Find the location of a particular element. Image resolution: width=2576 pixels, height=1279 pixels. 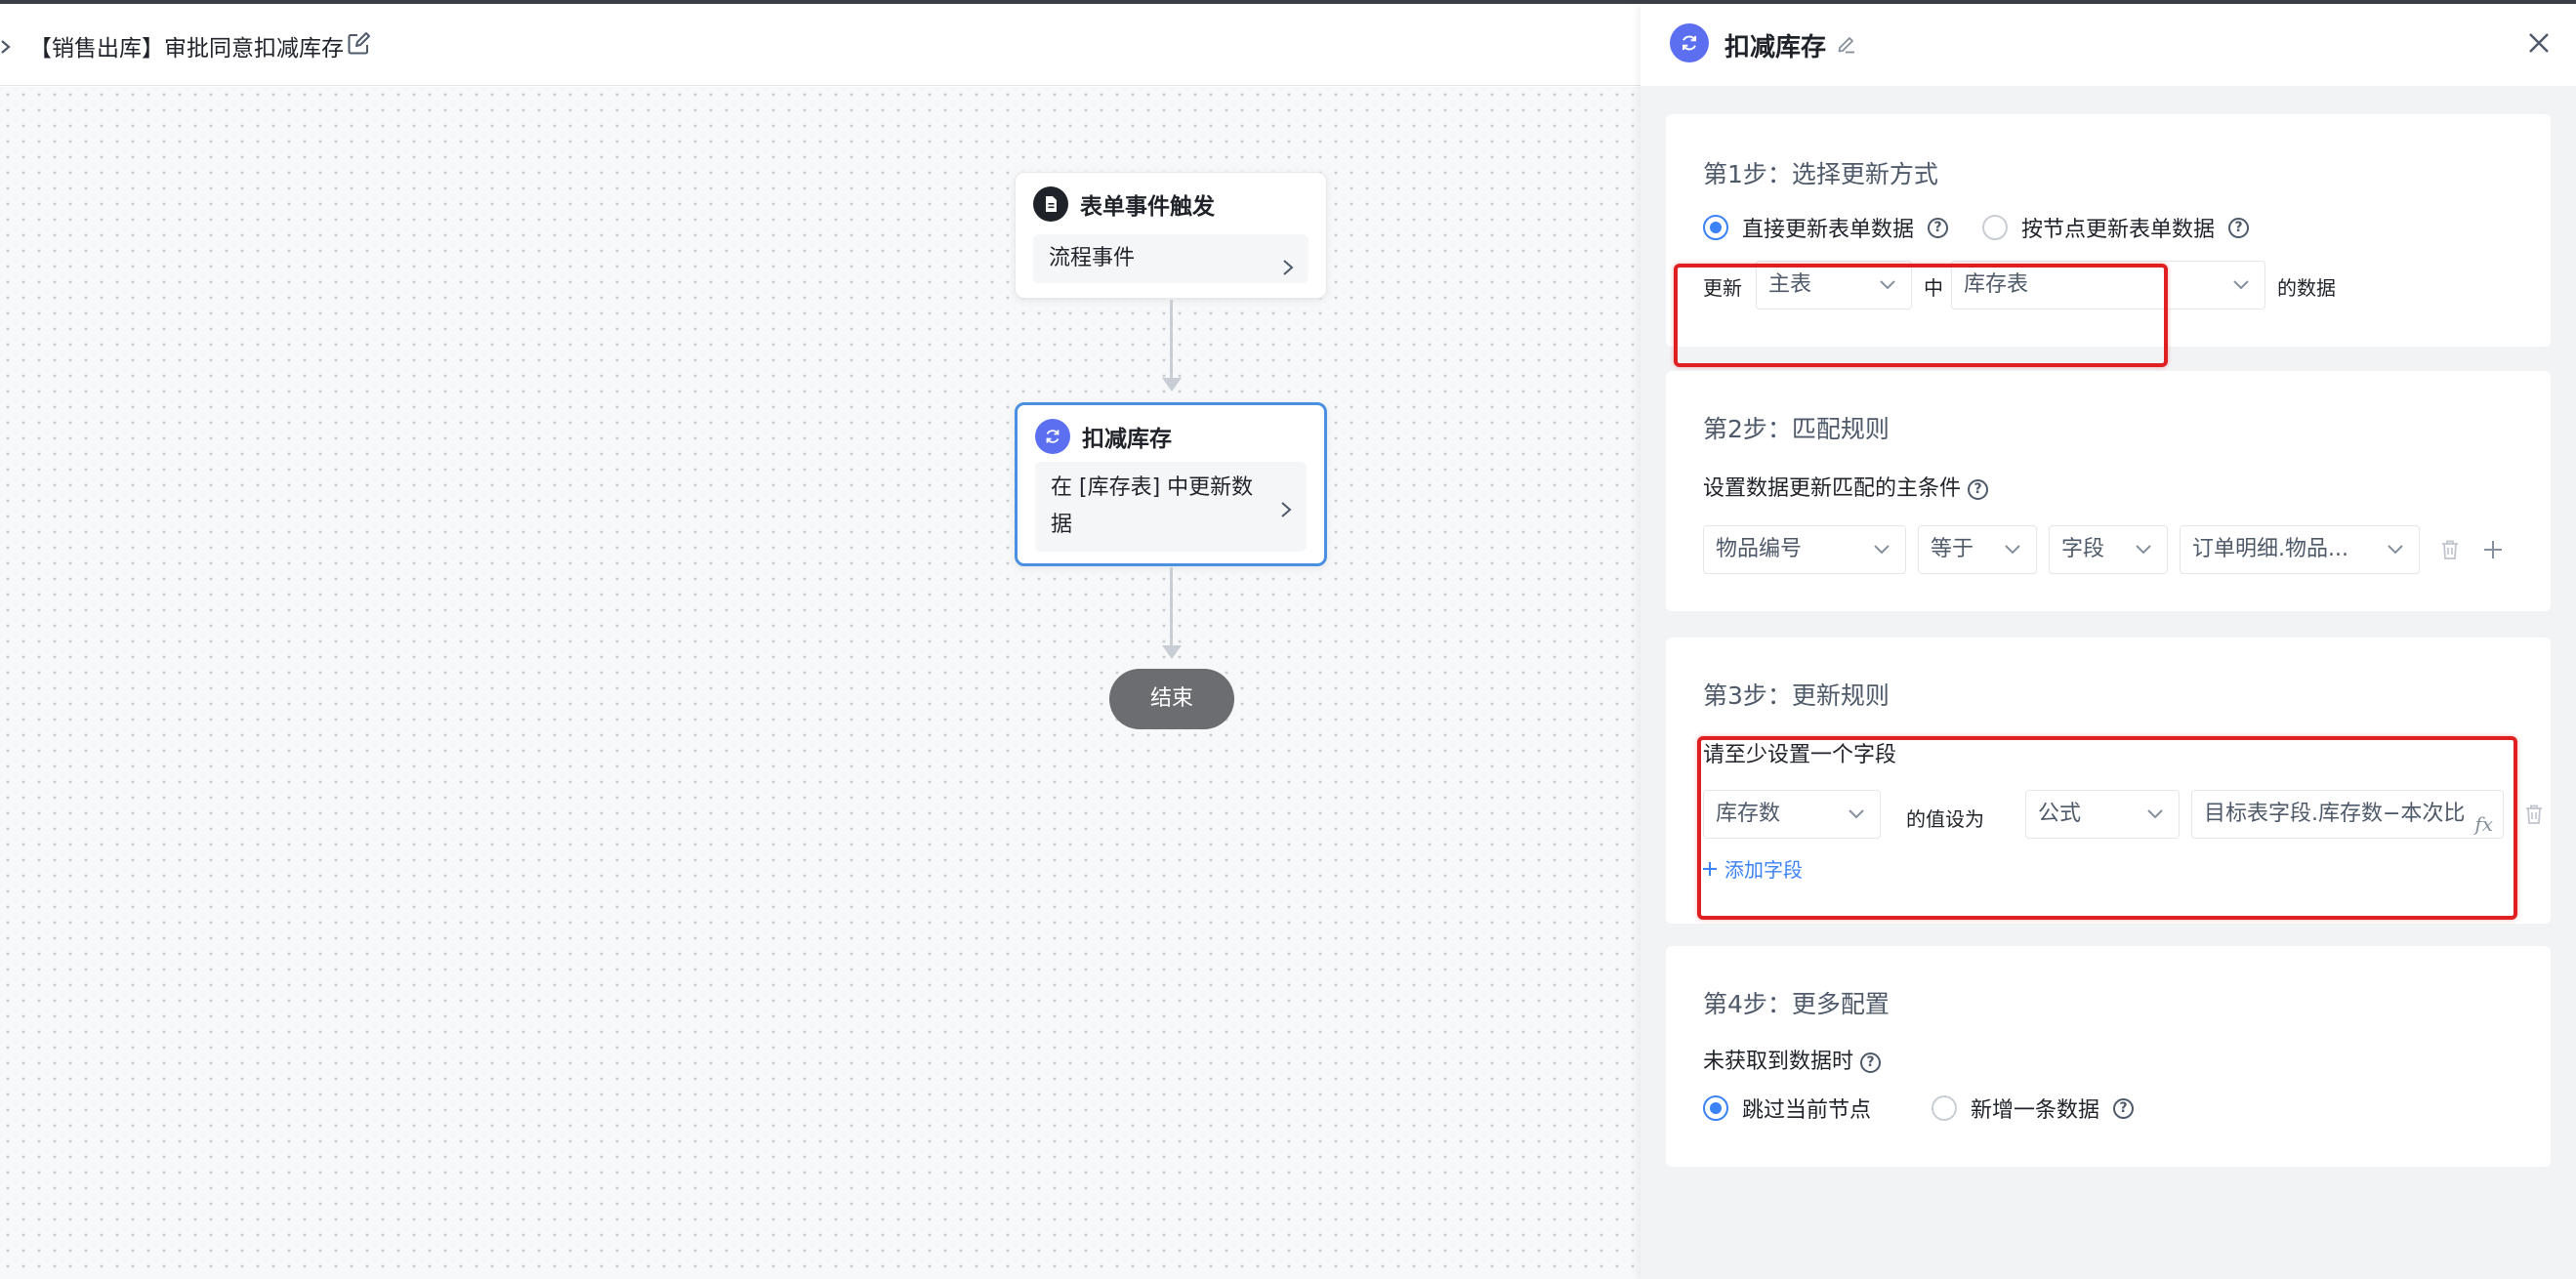

radio-direct-update: 直接更新表单数据 ? is located at coordinates (1826, 227).